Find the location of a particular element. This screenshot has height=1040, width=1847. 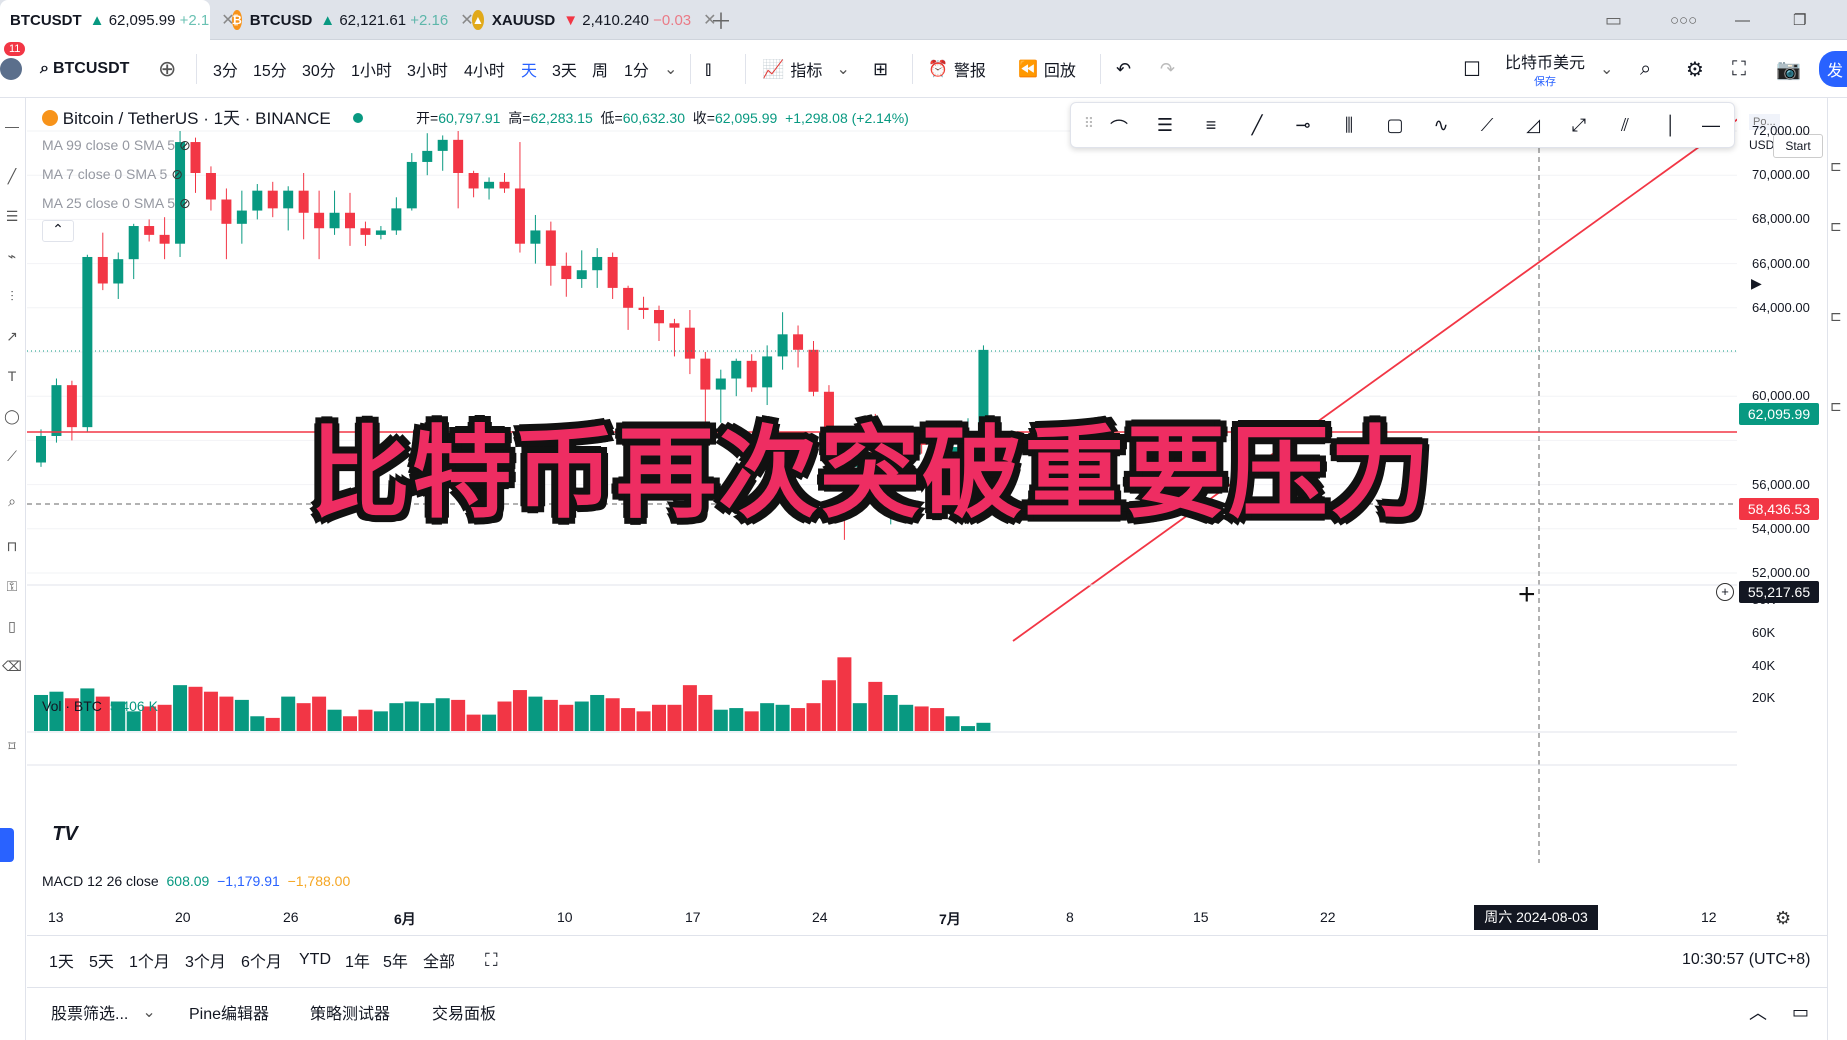

panel-pine-editor: Pine编辑器 is located at coordinates (229, 1012).